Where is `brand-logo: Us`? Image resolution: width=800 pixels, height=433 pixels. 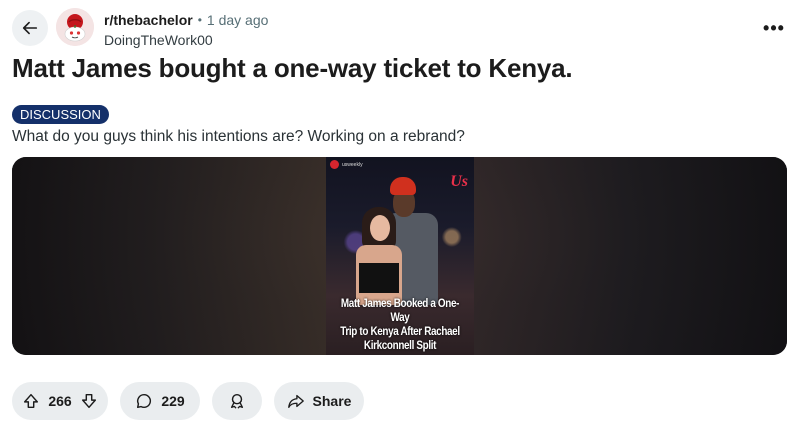
brand-logo: Us is located at coordinates (459, 181).